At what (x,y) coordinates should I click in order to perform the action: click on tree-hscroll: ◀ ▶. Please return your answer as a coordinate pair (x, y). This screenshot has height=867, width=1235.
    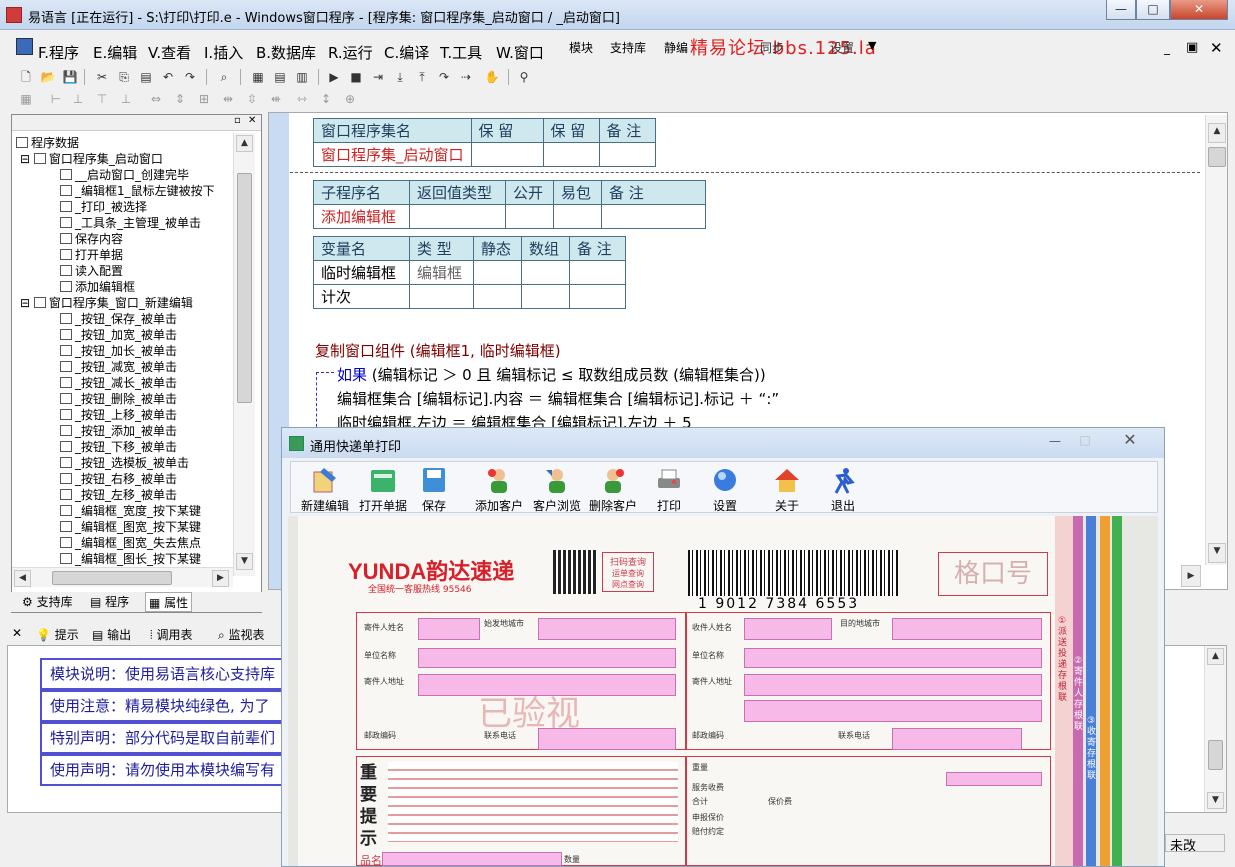
    Looking at the image, I should click on (122, 577).